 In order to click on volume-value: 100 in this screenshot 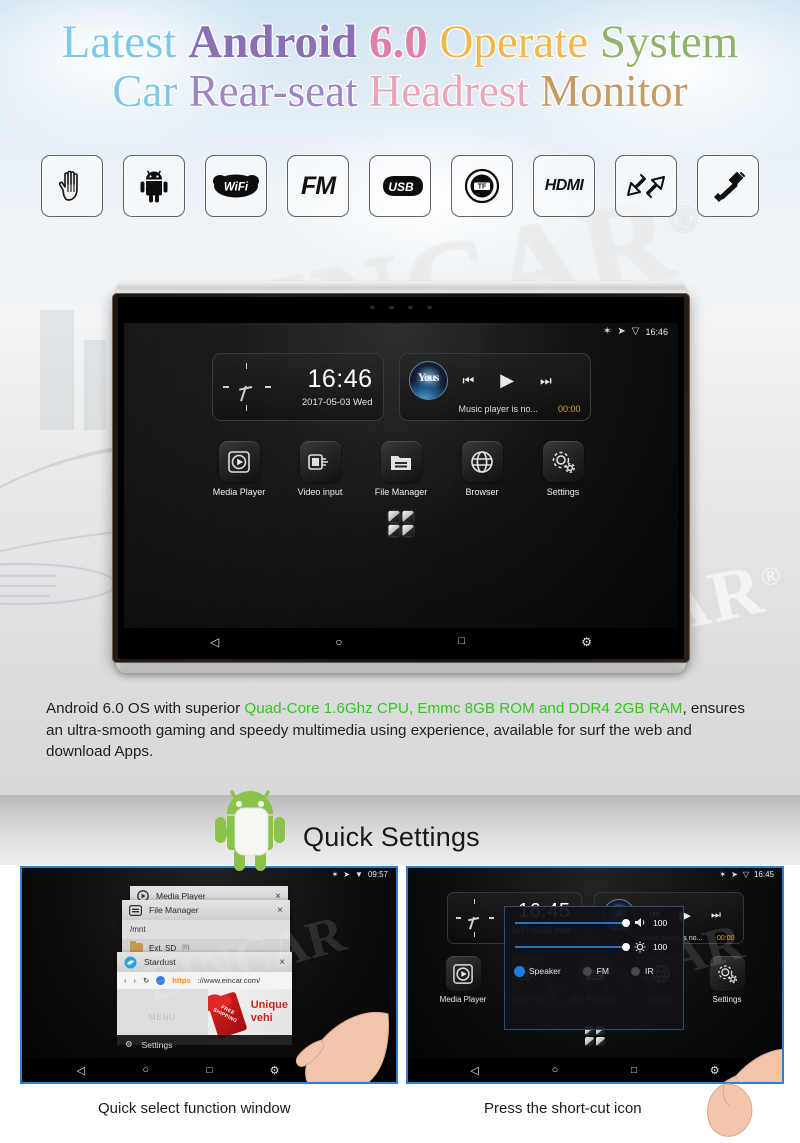, I will do `click(660, 922)`.